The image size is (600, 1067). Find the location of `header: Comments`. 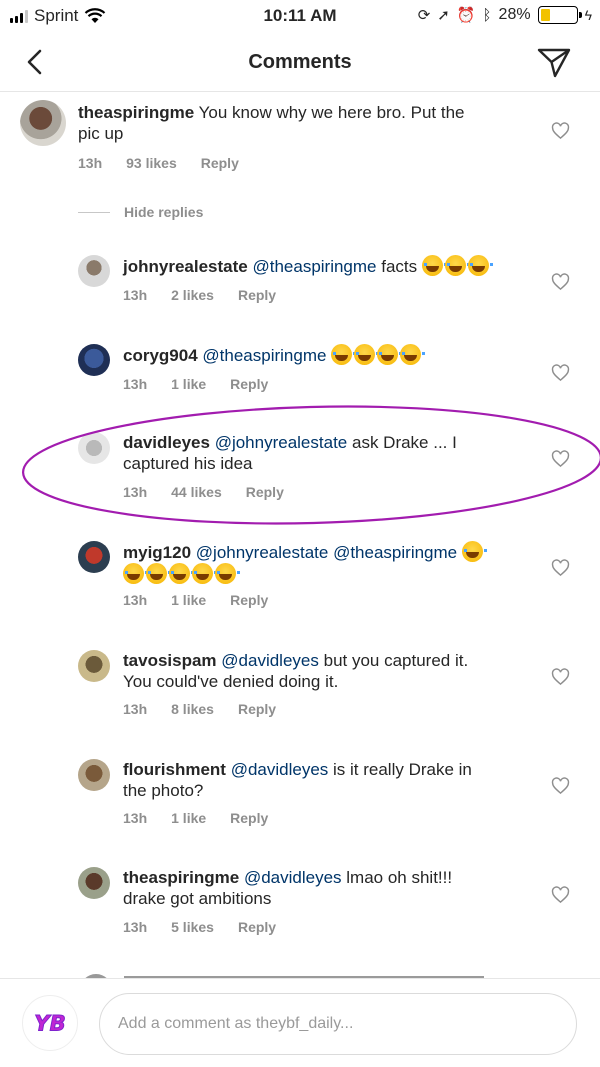

header: Comments is located at coordinates (300, 63).